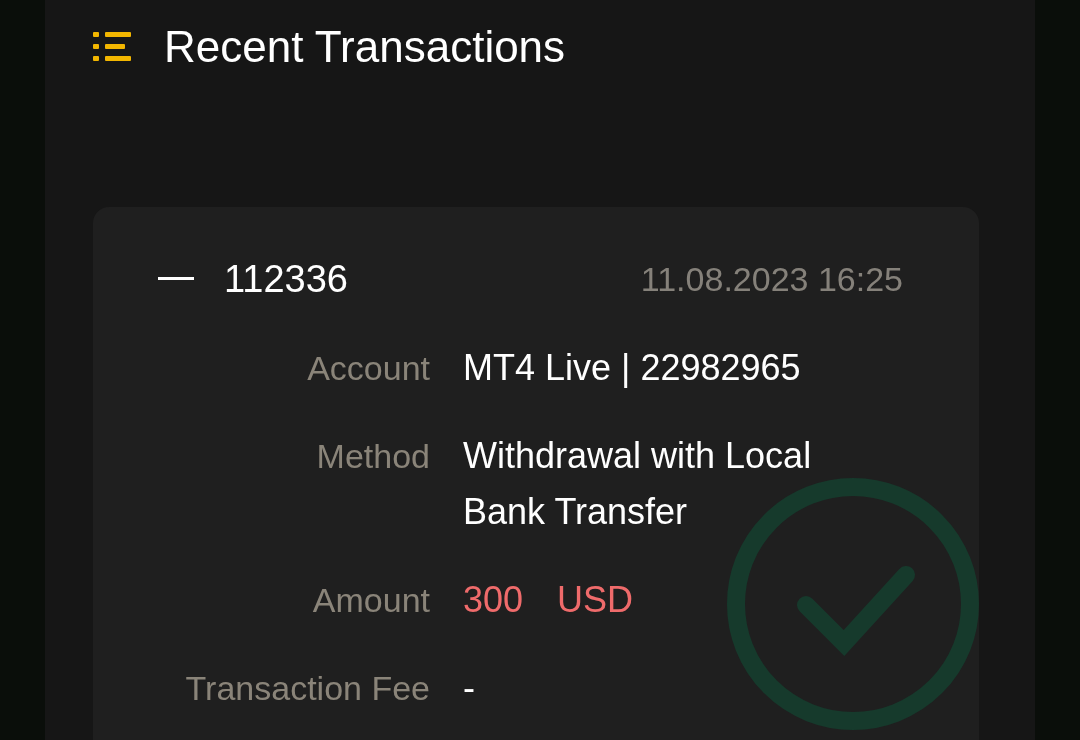 This screenshot has height=740, width=1080. What do you see at coordinates (286, 279) in the screenshot?
I see `transaction-id: 112336` at bounding box center [286, 279].